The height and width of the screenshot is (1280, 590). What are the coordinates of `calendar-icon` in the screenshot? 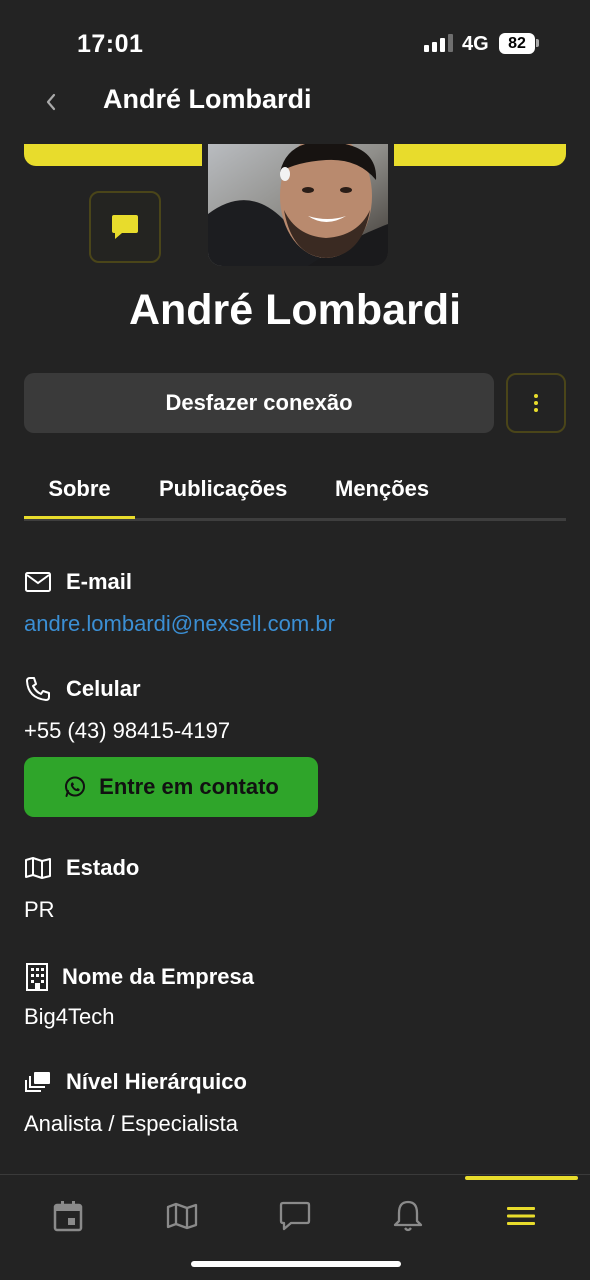 It's located at (68, 1216).